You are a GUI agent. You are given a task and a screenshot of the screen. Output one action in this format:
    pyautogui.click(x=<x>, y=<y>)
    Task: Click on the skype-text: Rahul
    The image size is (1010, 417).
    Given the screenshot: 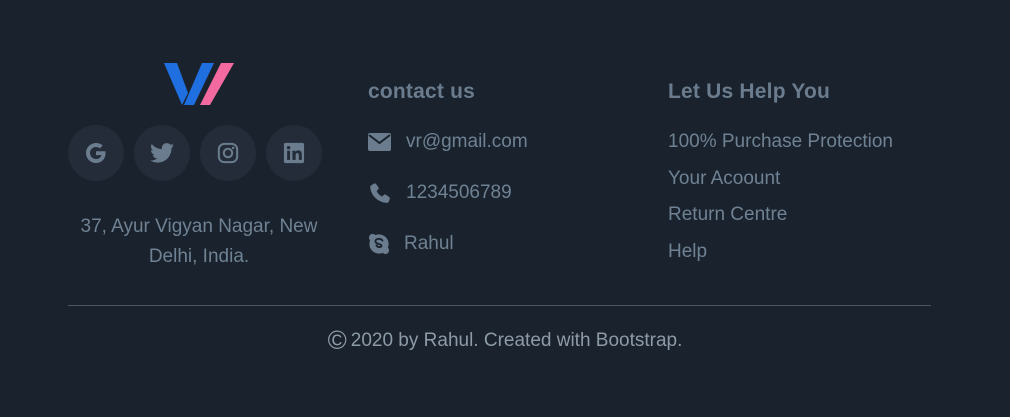 What is the action you would take?
    pyautogui.click(x=429, y=243)
    